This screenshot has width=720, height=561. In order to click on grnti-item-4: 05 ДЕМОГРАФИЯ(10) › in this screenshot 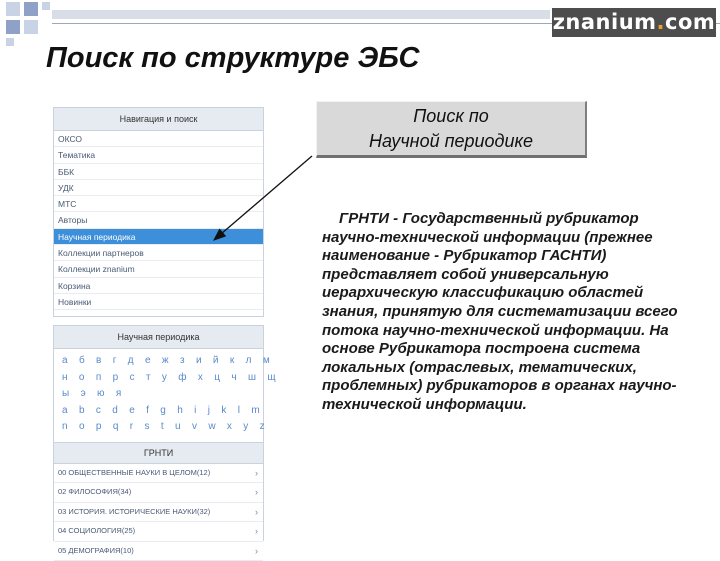, I will do `click(158, 551)`.